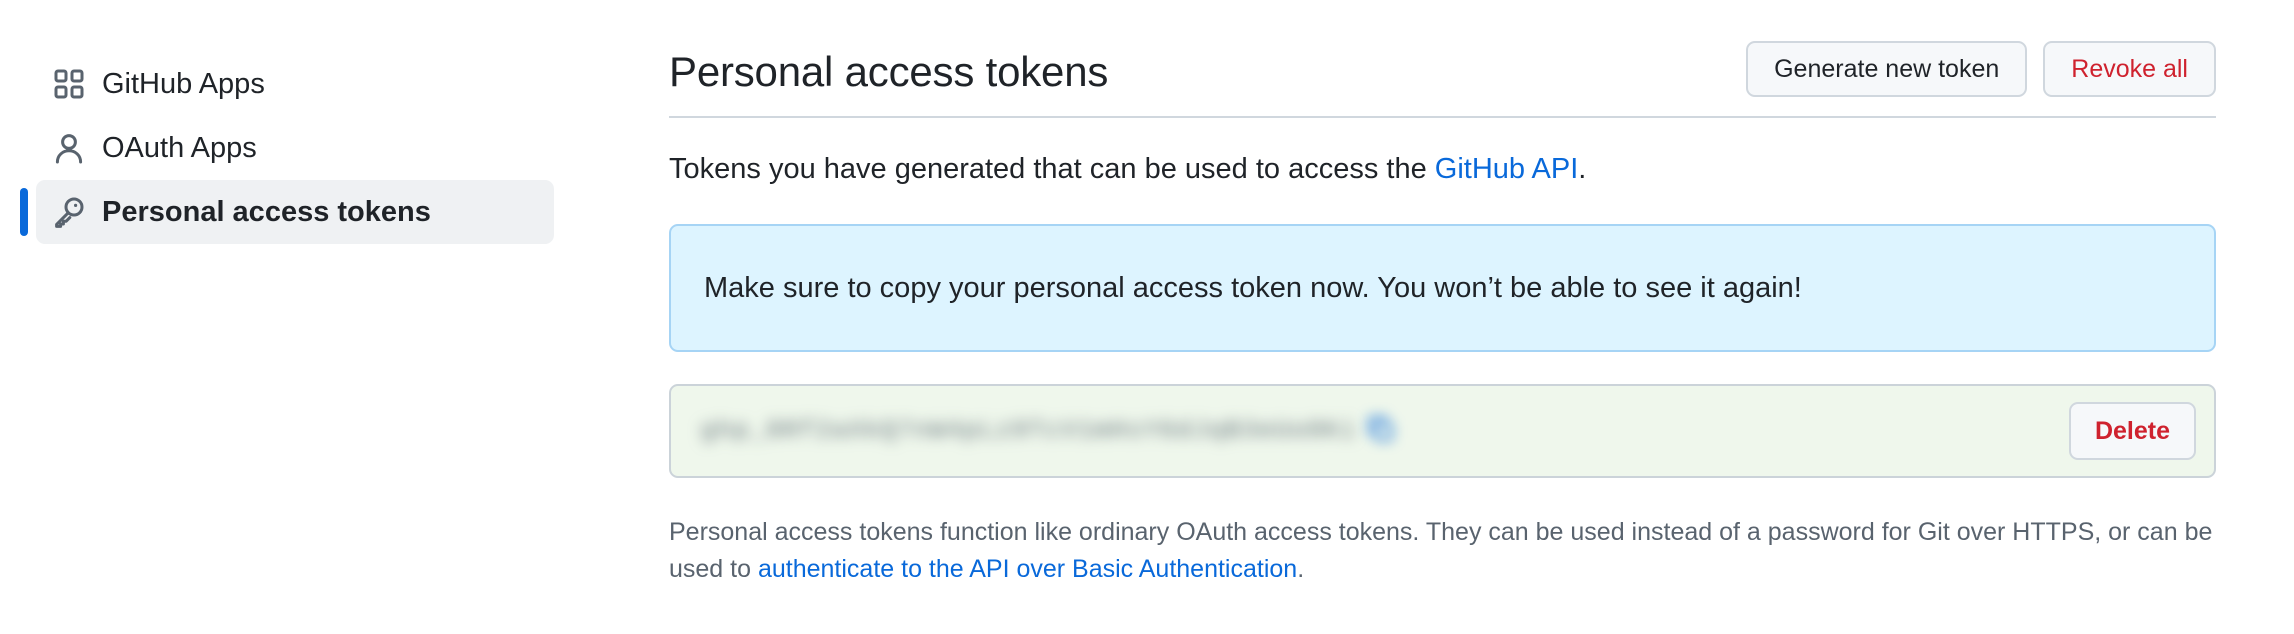  What do you see at coordinates (295, 84) in the screenshot?
I see `sidebar-item-github-apps: GitHub Apps` at bounding box center [295, 84].